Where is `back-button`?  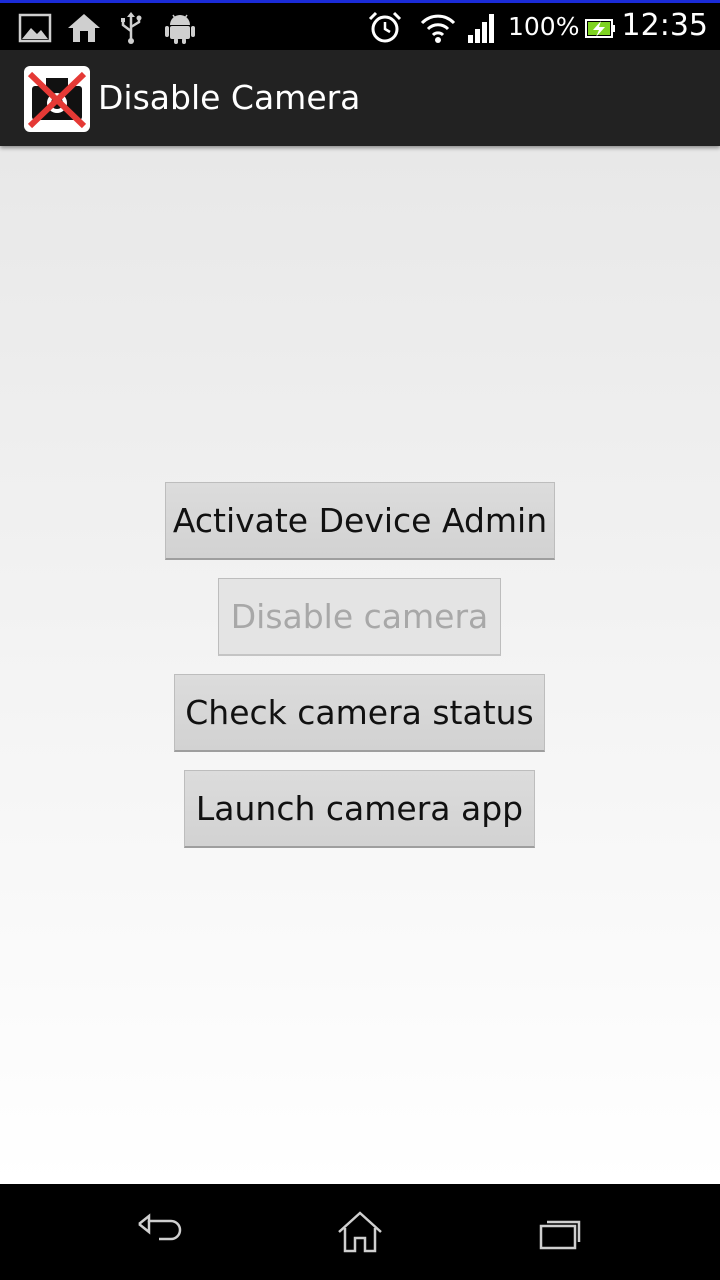 back-button is located at coordinates (160, 1232).